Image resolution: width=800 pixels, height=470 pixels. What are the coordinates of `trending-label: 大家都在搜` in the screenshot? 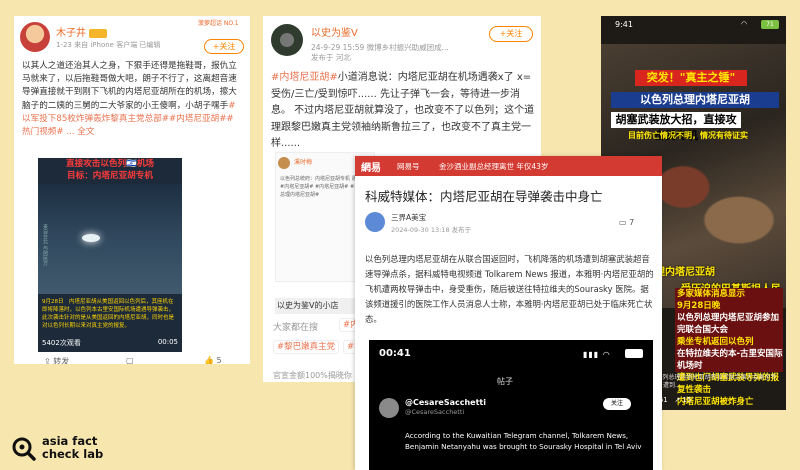 It's located at (296, 328).